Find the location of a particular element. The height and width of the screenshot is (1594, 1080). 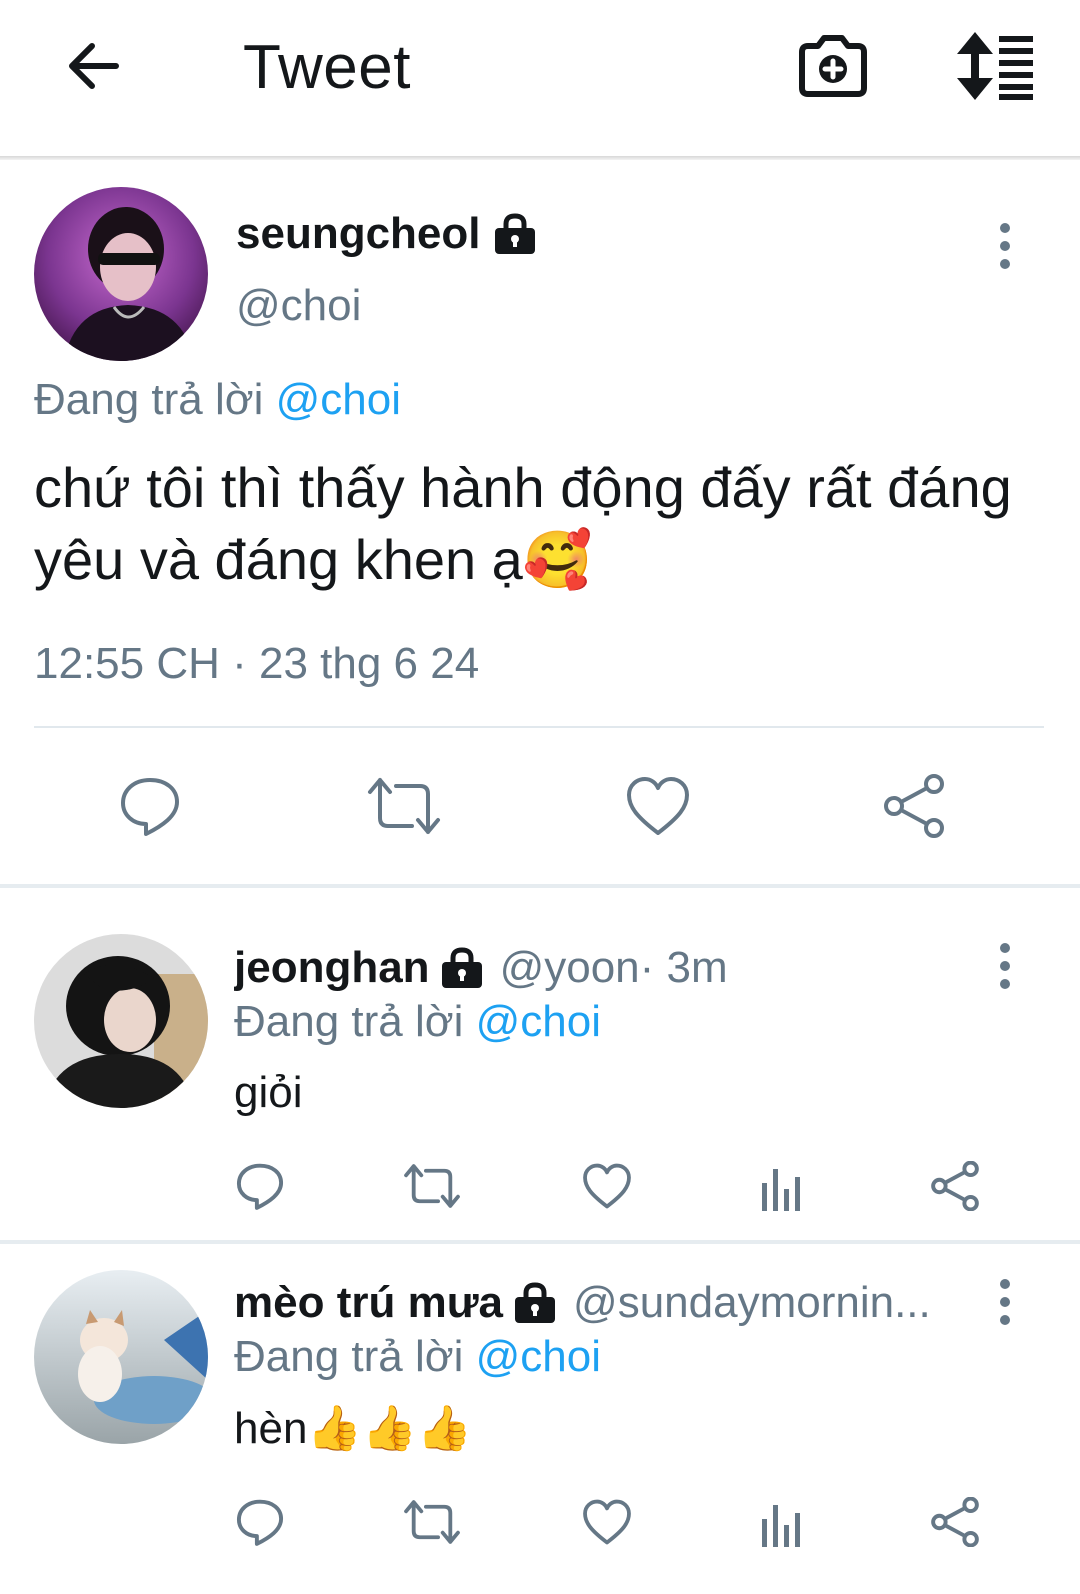

reply-header: jeonghan @yoon · 3m is located at coordinates (594, 968).